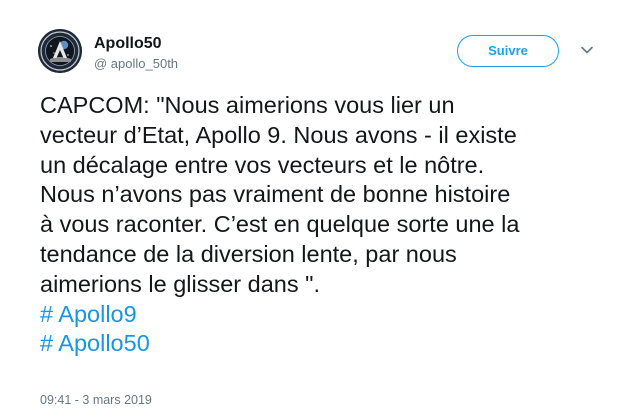  I want to click on avatar, so click(60, 51).